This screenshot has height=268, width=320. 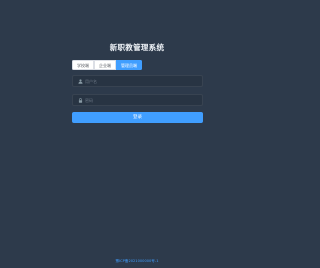 I want to click on username-field, so click(x=137, y=81).